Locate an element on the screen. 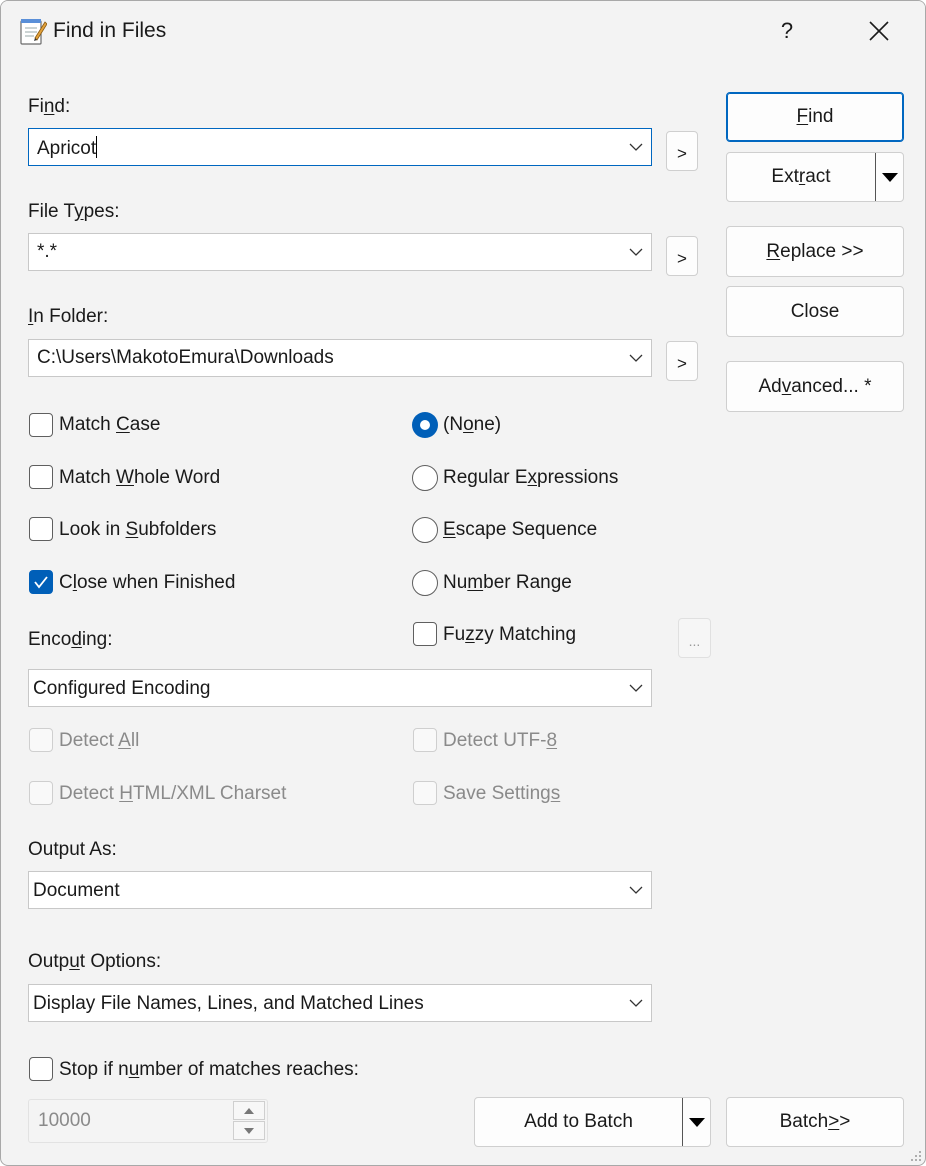 This screenshot has width=926, height=1166. spin-down-icon is located at coordinates (249, 1130).